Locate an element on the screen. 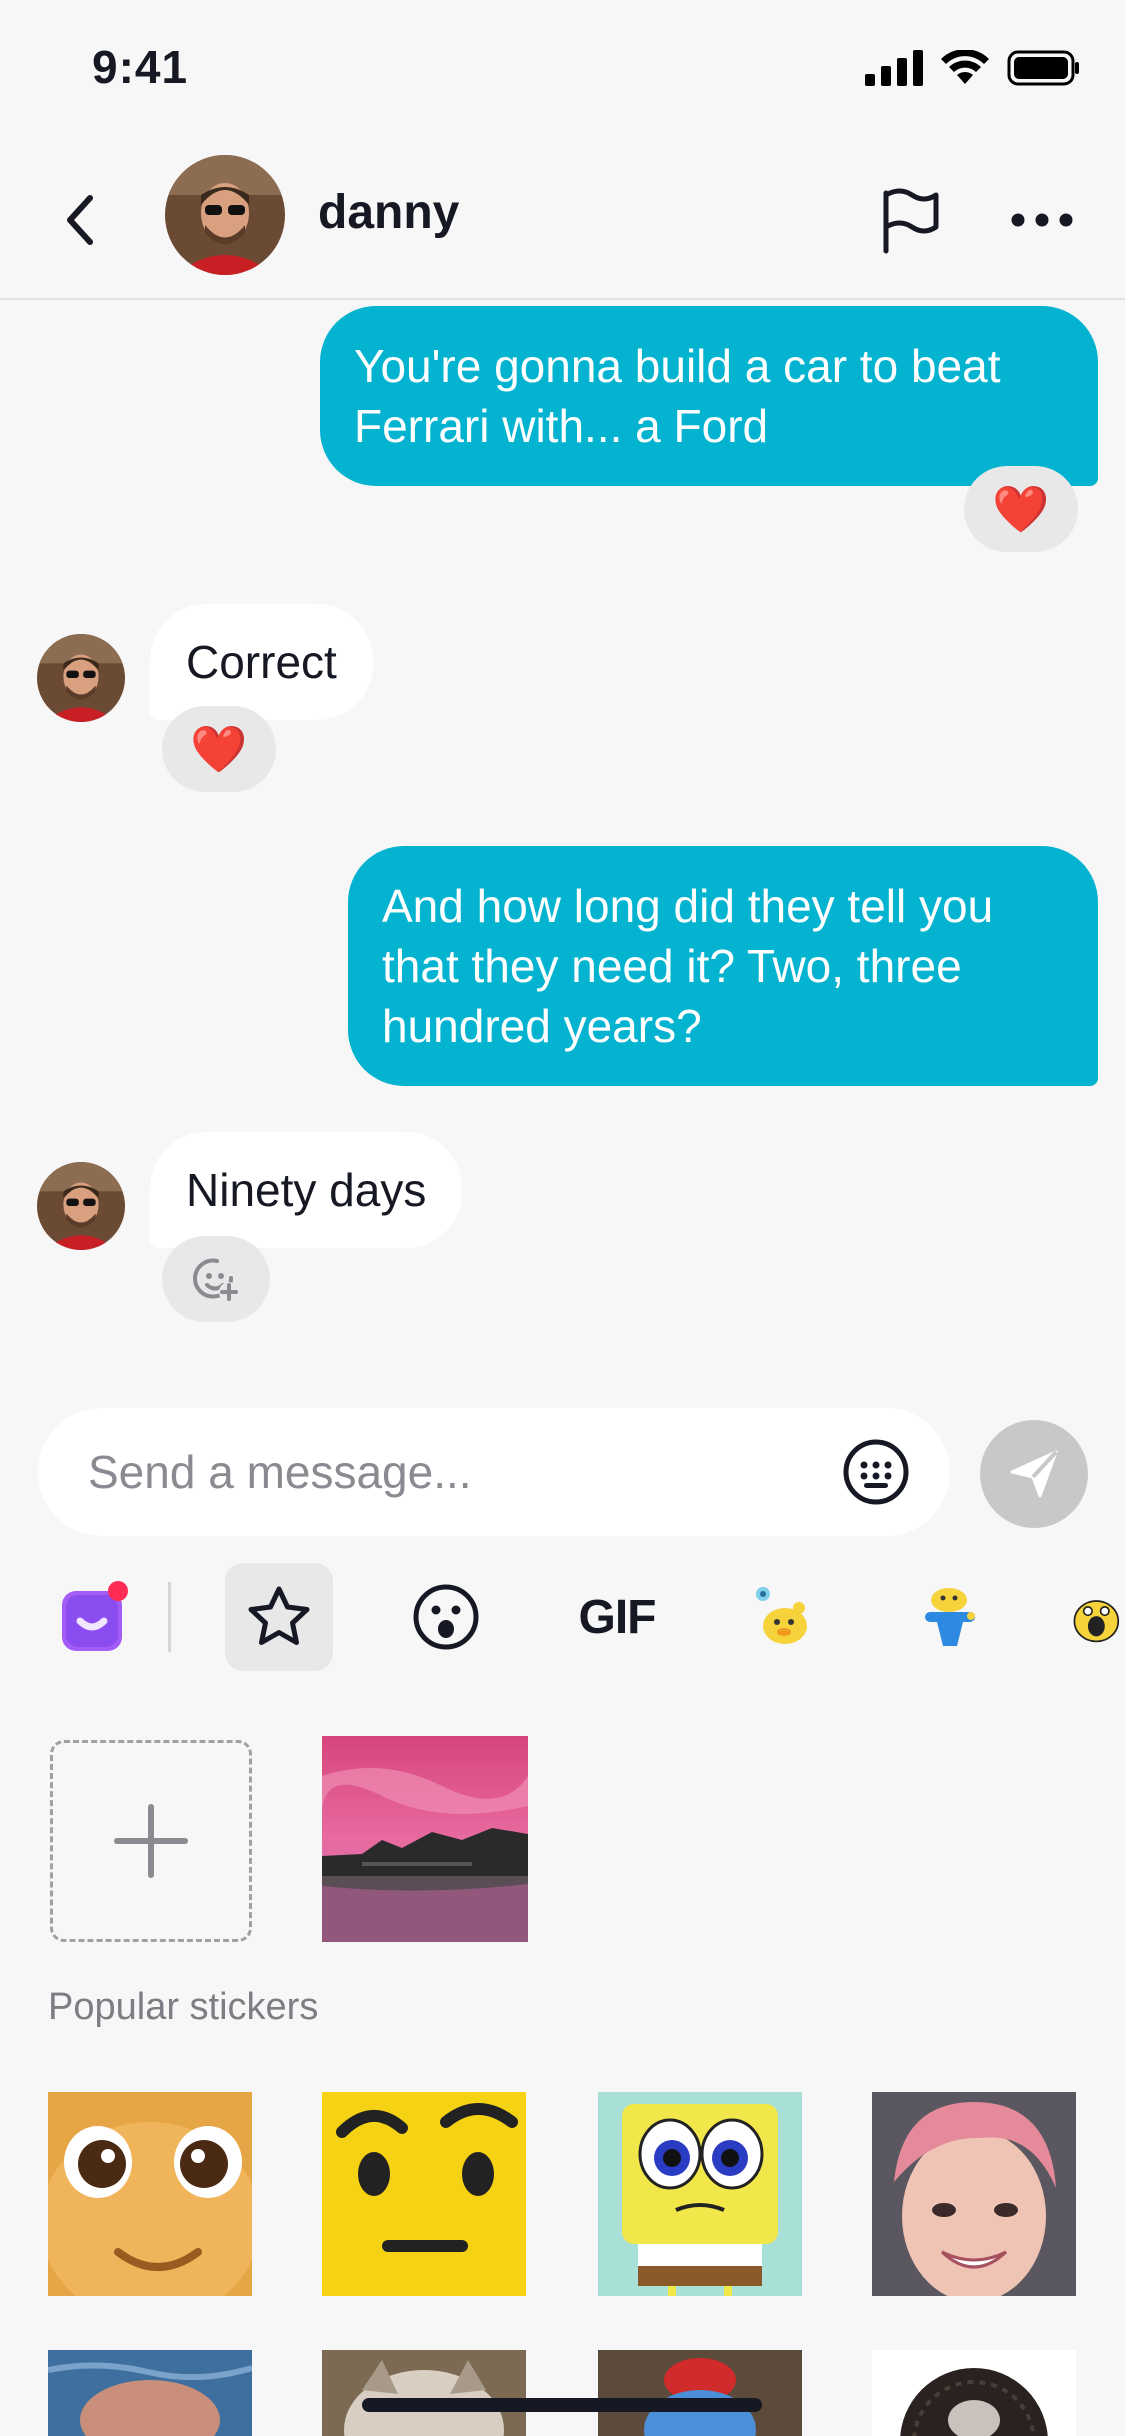  send-icon is located at coordinates (1034, 1474).